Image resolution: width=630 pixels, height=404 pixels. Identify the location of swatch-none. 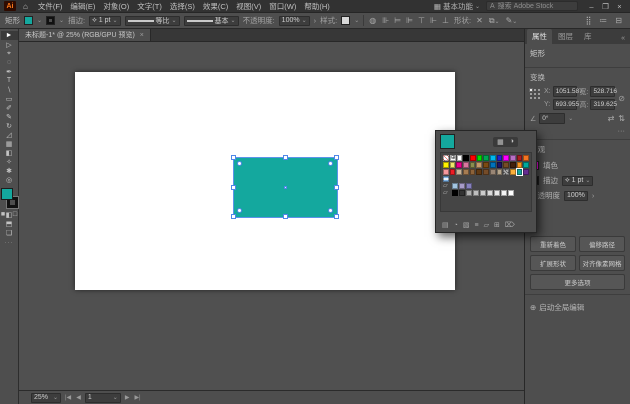
(446, 158).